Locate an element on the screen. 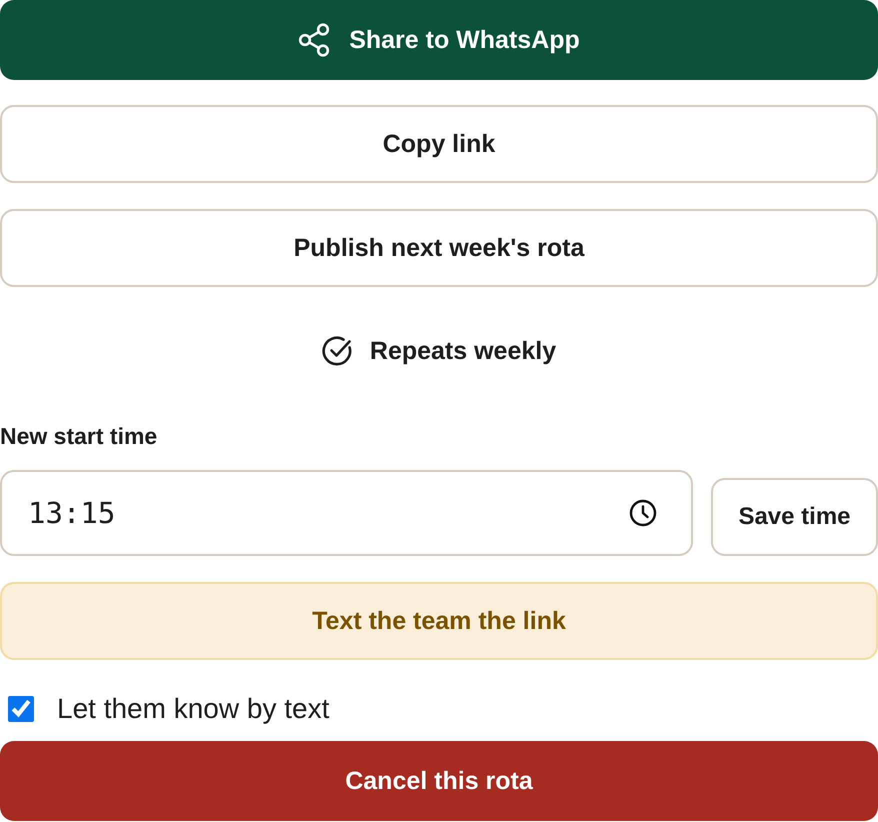  publish-button: Publish next week's rota is located at coordinates (439, 248).